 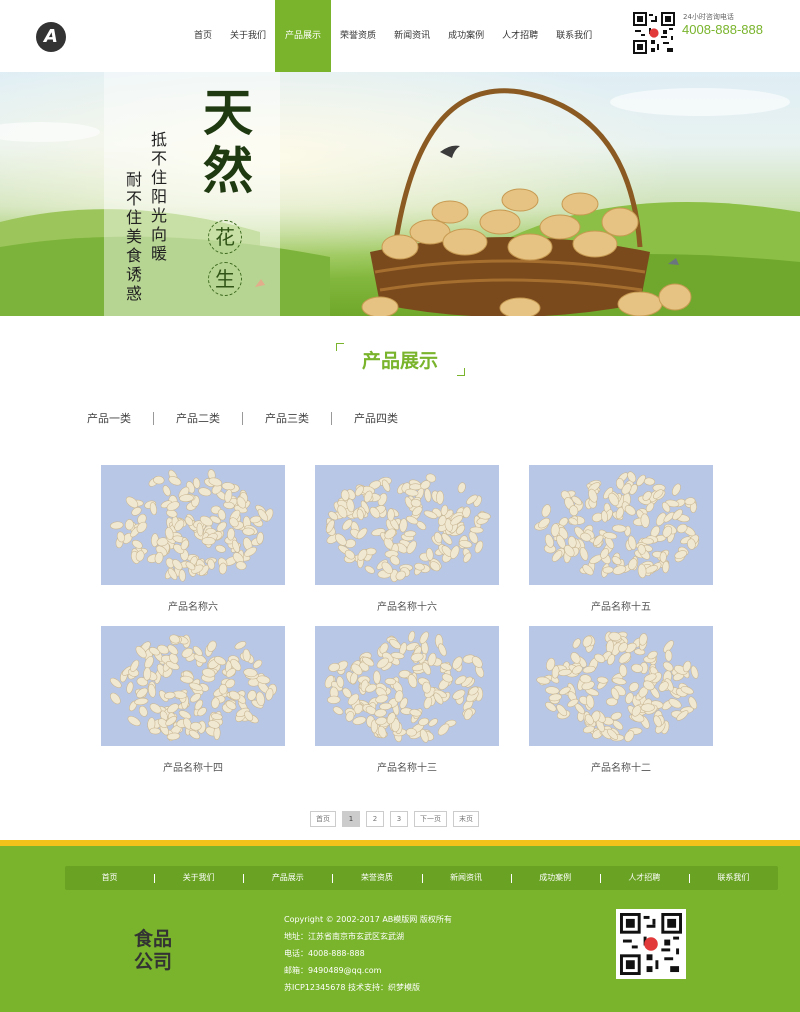 What do you see at coordinates (209, 418) in the screenshot?
I see `category-tab-2: 产品二类` at bounding box center [209, 418].